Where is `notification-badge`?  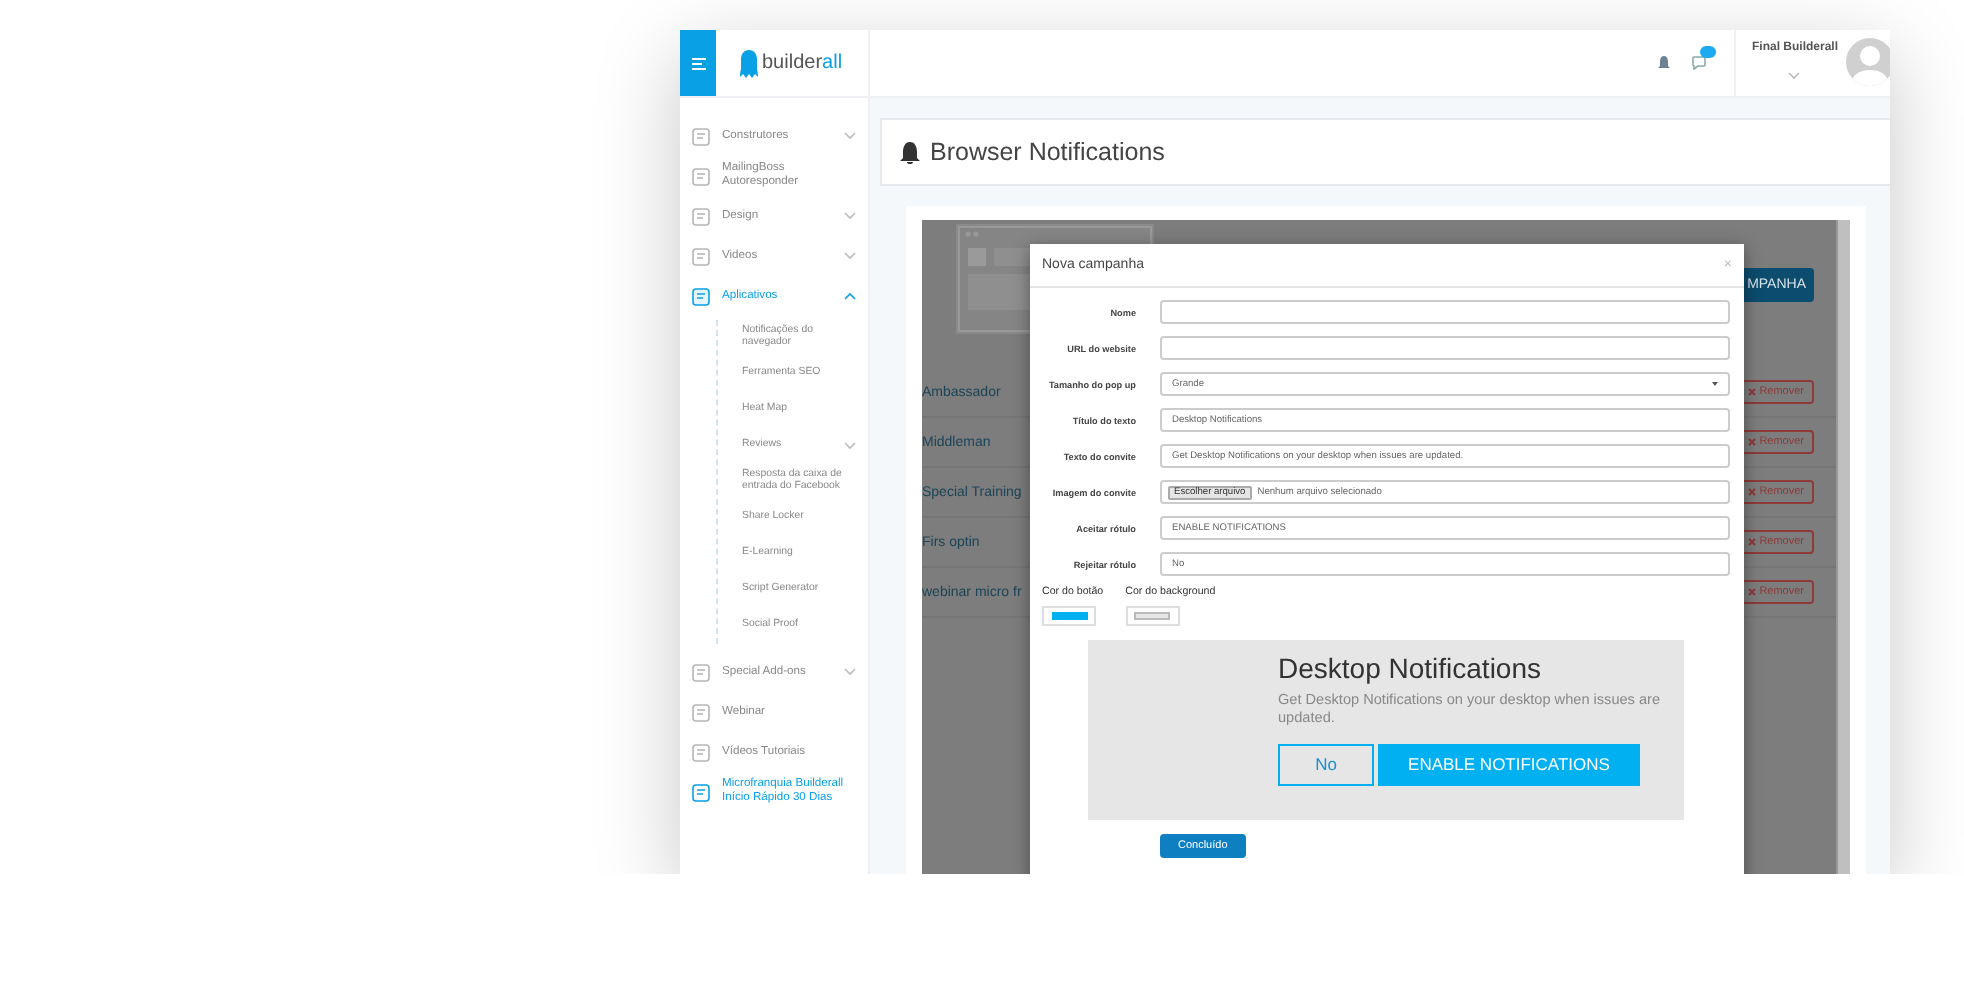 notification-badge is located at coordinates (1707, 52).